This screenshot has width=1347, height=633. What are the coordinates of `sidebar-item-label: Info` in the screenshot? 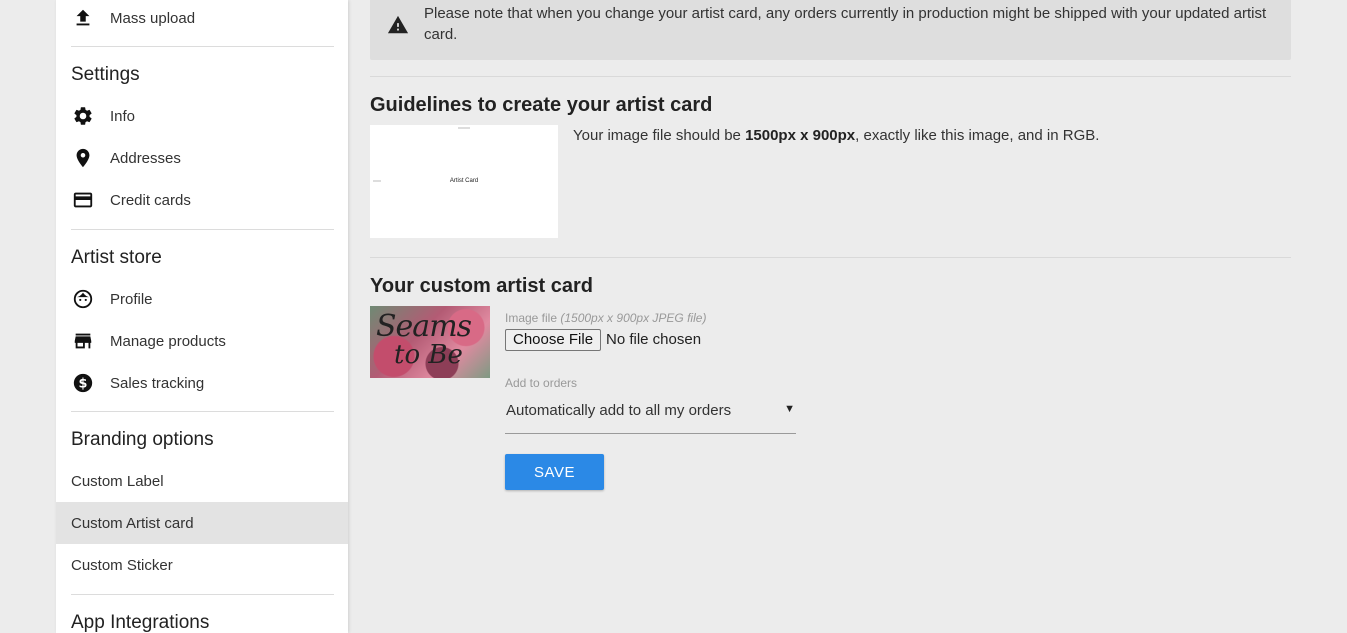 It's located at (123, 116).